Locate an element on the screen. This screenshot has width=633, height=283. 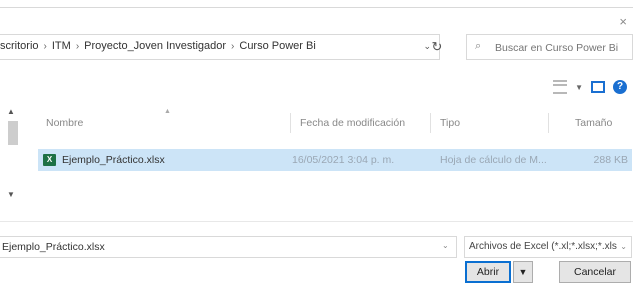
scroll-up-icon: ▲ is located at coordinates (11, 111).